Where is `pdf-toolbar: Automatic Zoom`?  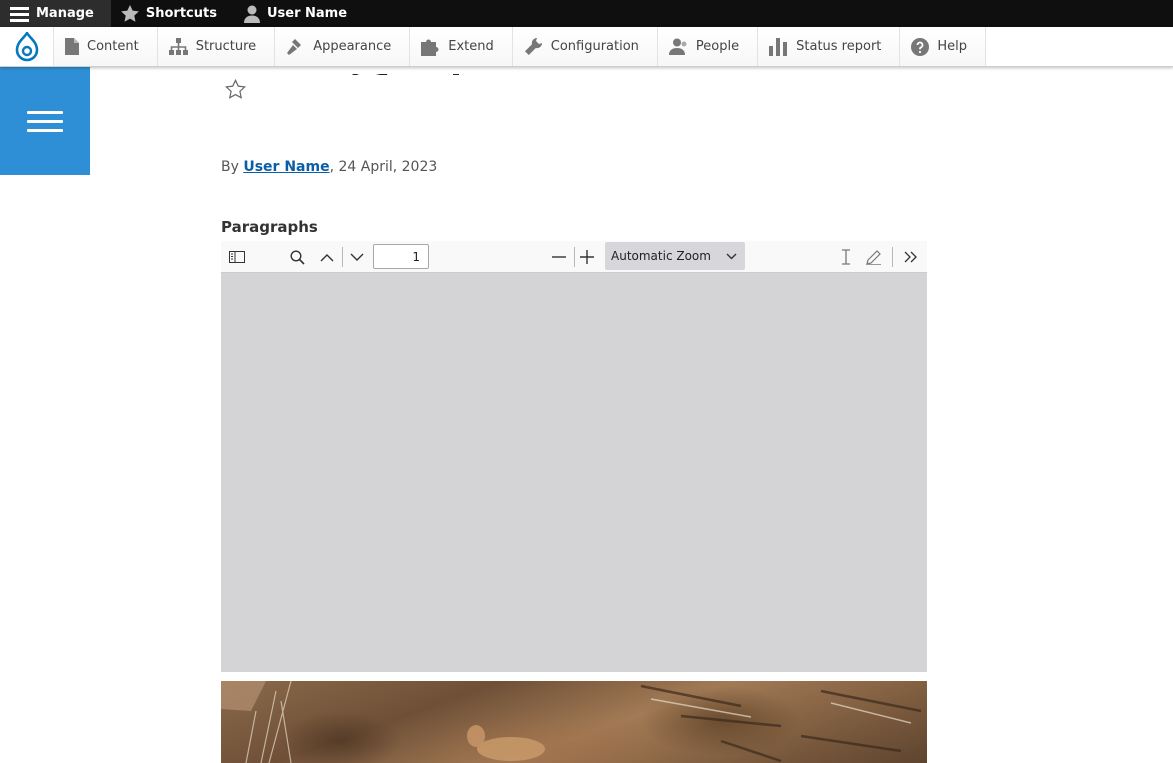
pdf-toolbar: Automatic Zoom is located at coordinates (574, 257).